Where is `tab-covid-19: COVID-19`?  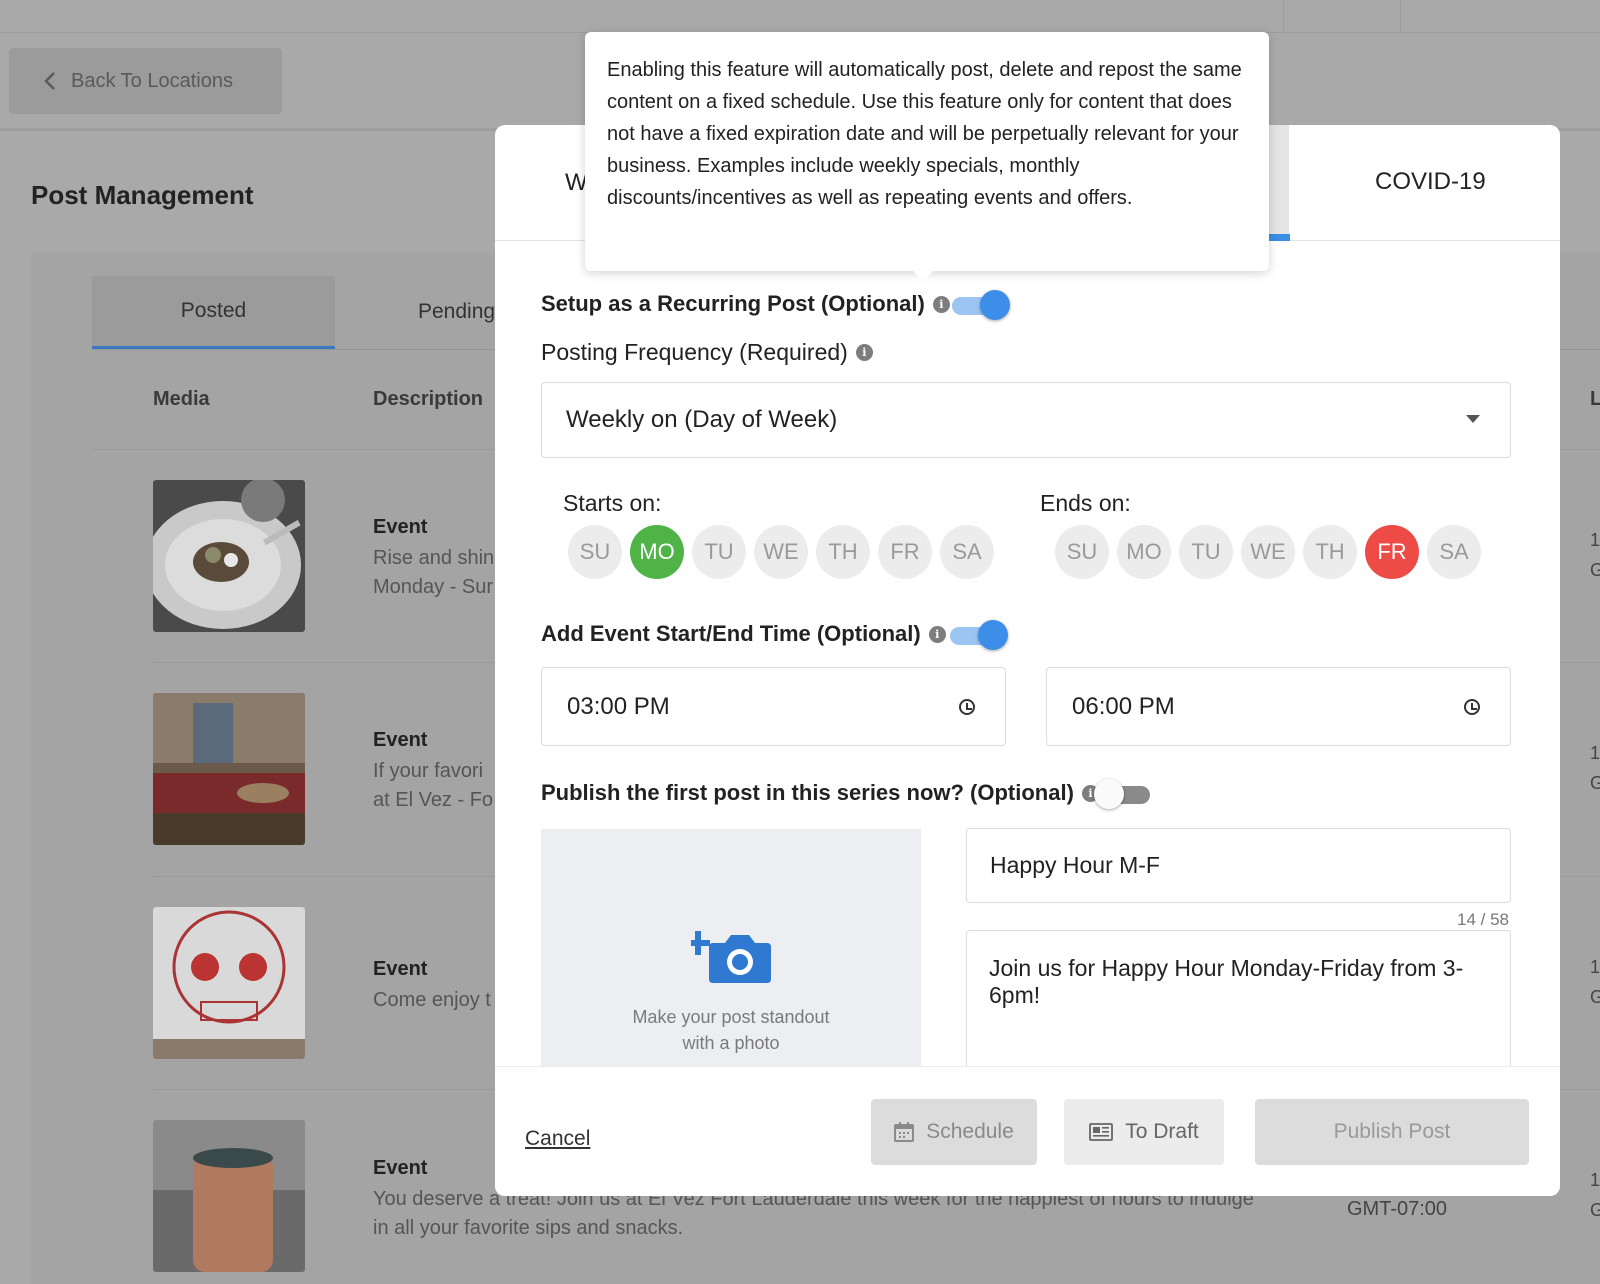
tab-covid-19: COVID-19 is located at coordinates (1430, 182).